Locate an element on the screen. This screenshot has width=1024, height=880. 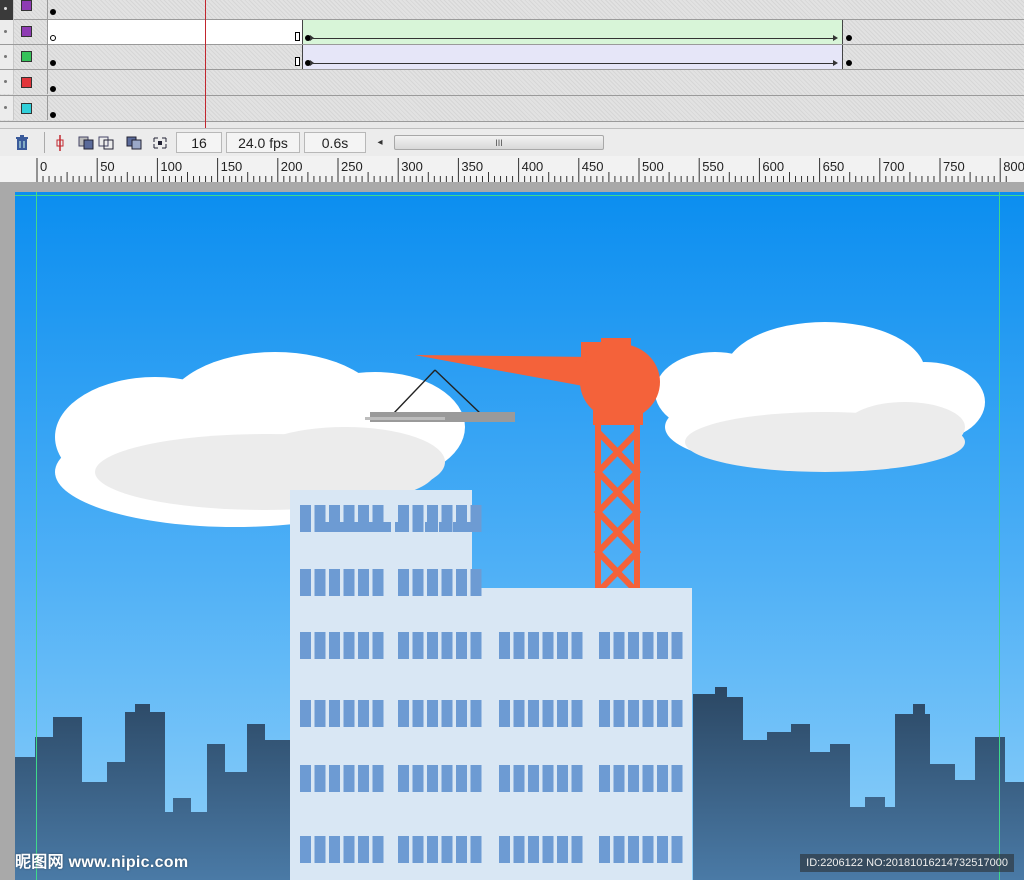
watermark-logo: 昵图网 www.nipic.com is located at coordinates (102, 862).